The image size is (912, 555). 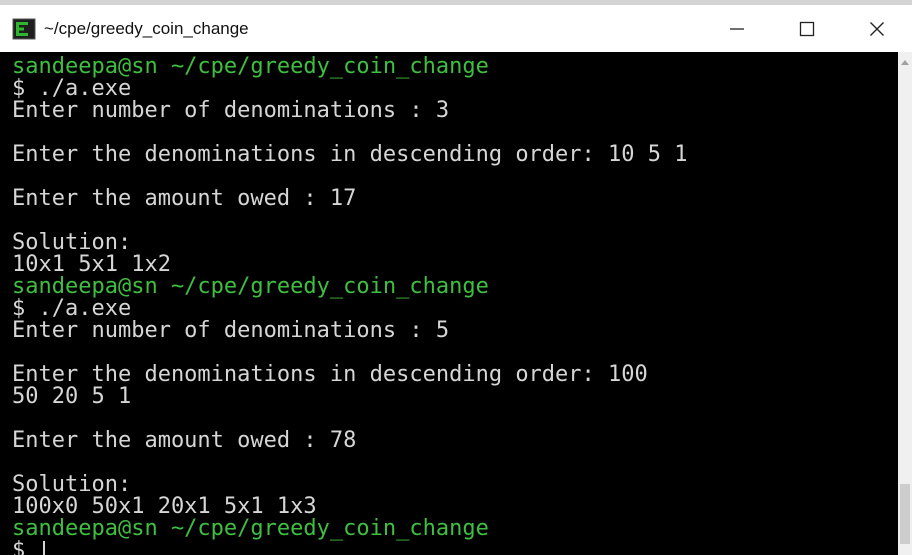 I want to click on line-text: 50 20 5 1, so click(x=72, y=396).